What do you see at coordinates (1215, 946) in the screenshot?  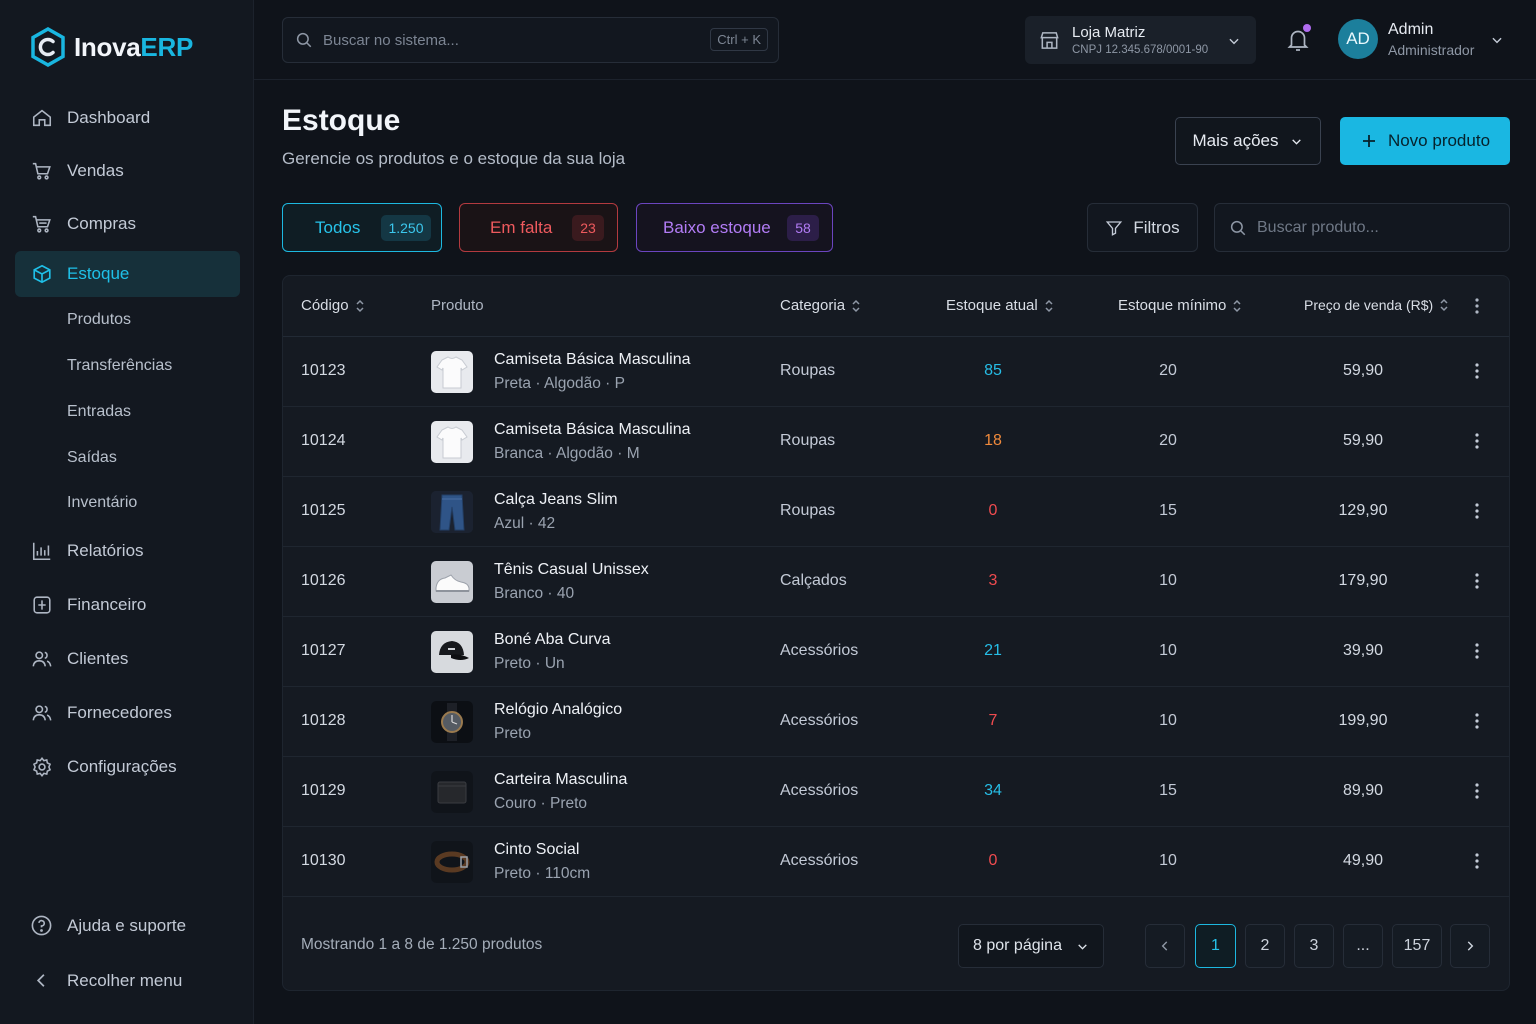 I see `page-button-1: 1` at bounding box center [1215, 946].